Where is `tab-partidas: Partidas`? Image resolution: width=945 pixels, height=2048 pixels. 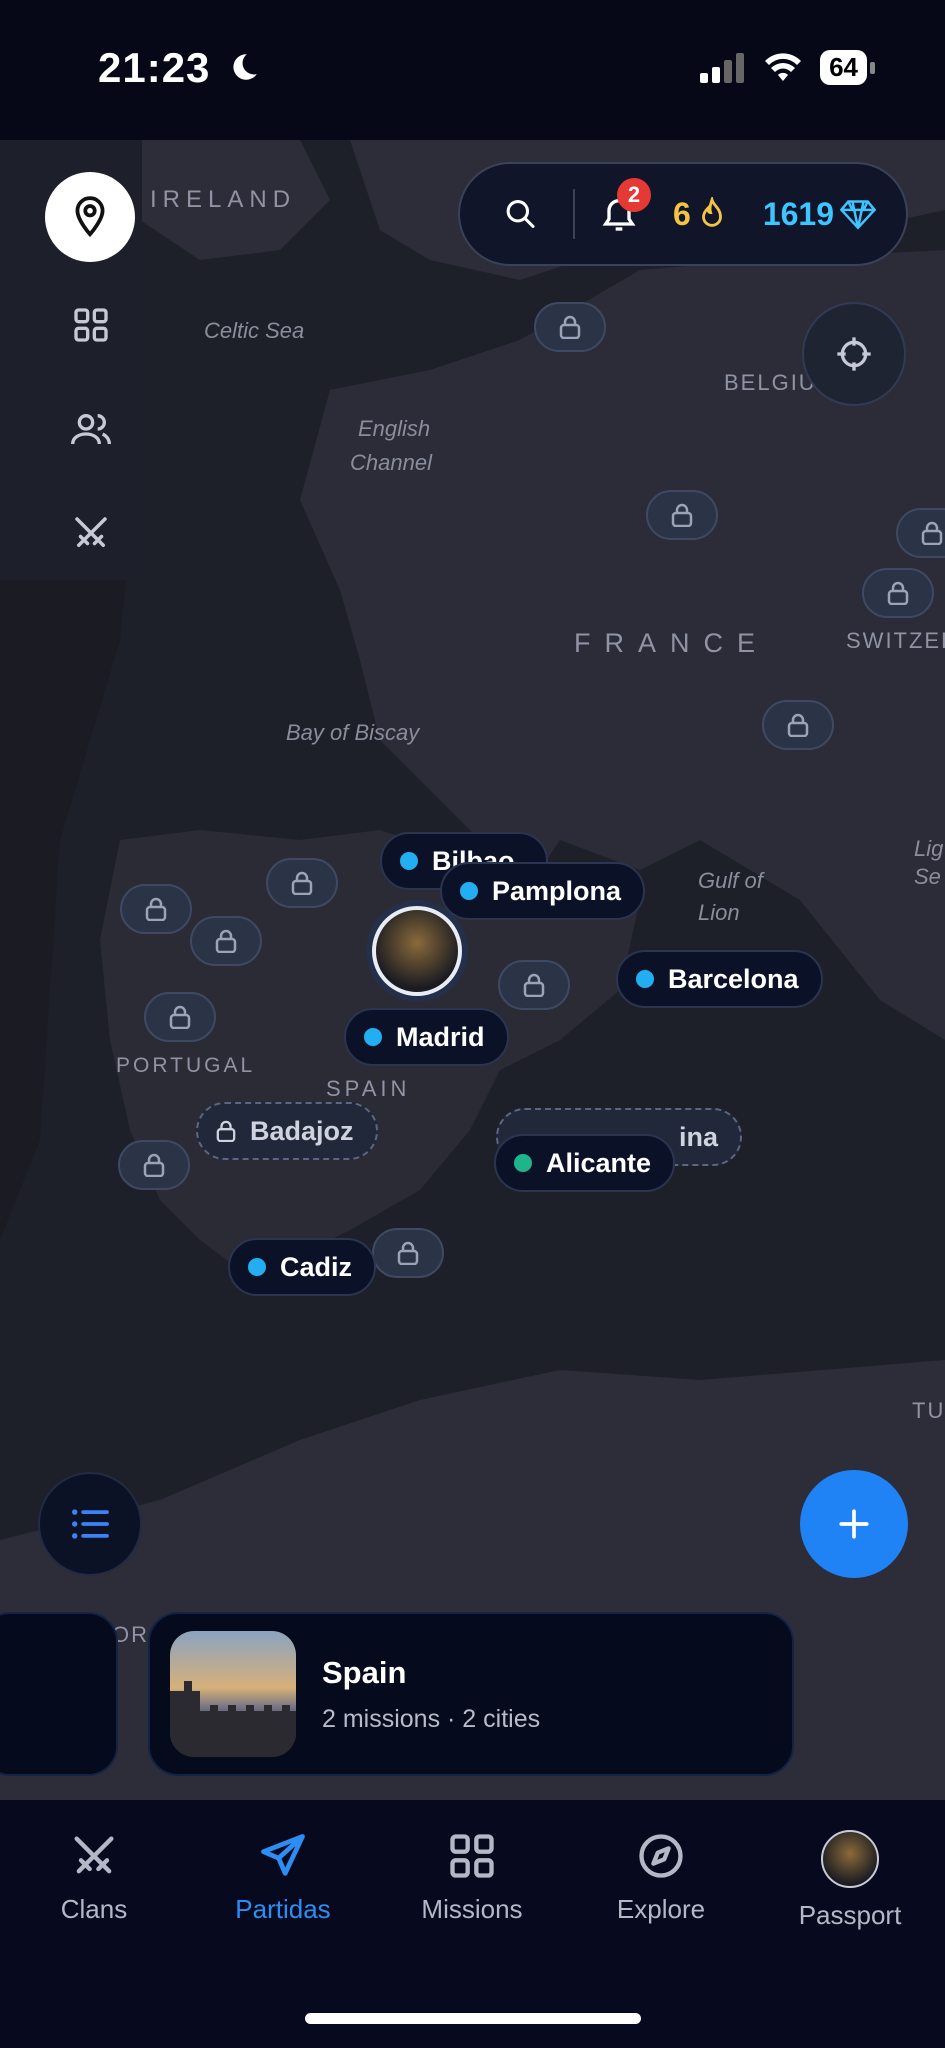
tab-partidas: Partidas is located at coordinates (283, 1877).